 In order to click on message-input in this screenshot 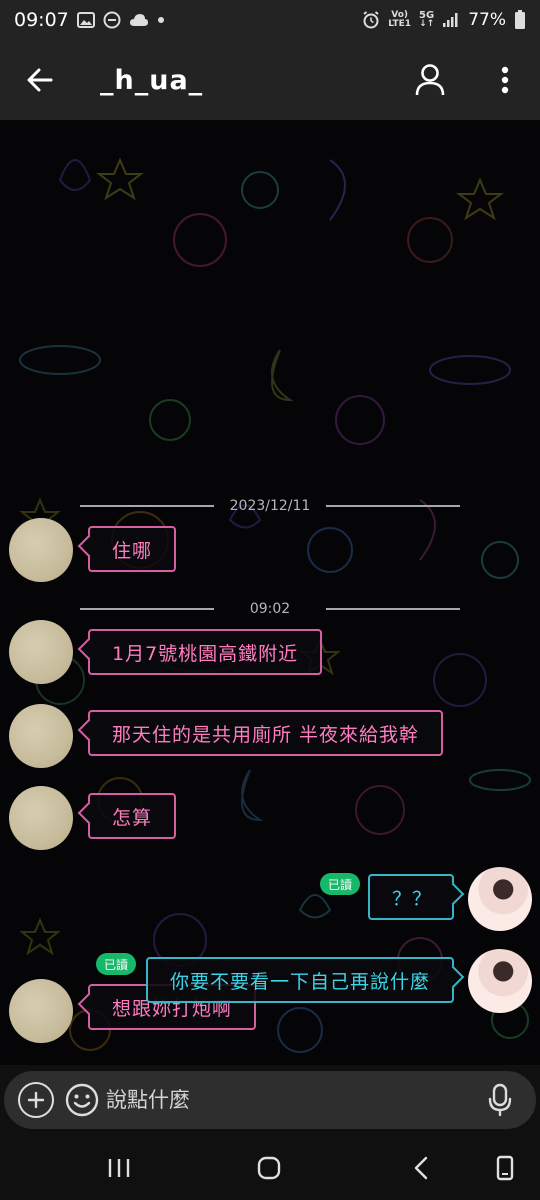, I will do `click(292, 1100)`.